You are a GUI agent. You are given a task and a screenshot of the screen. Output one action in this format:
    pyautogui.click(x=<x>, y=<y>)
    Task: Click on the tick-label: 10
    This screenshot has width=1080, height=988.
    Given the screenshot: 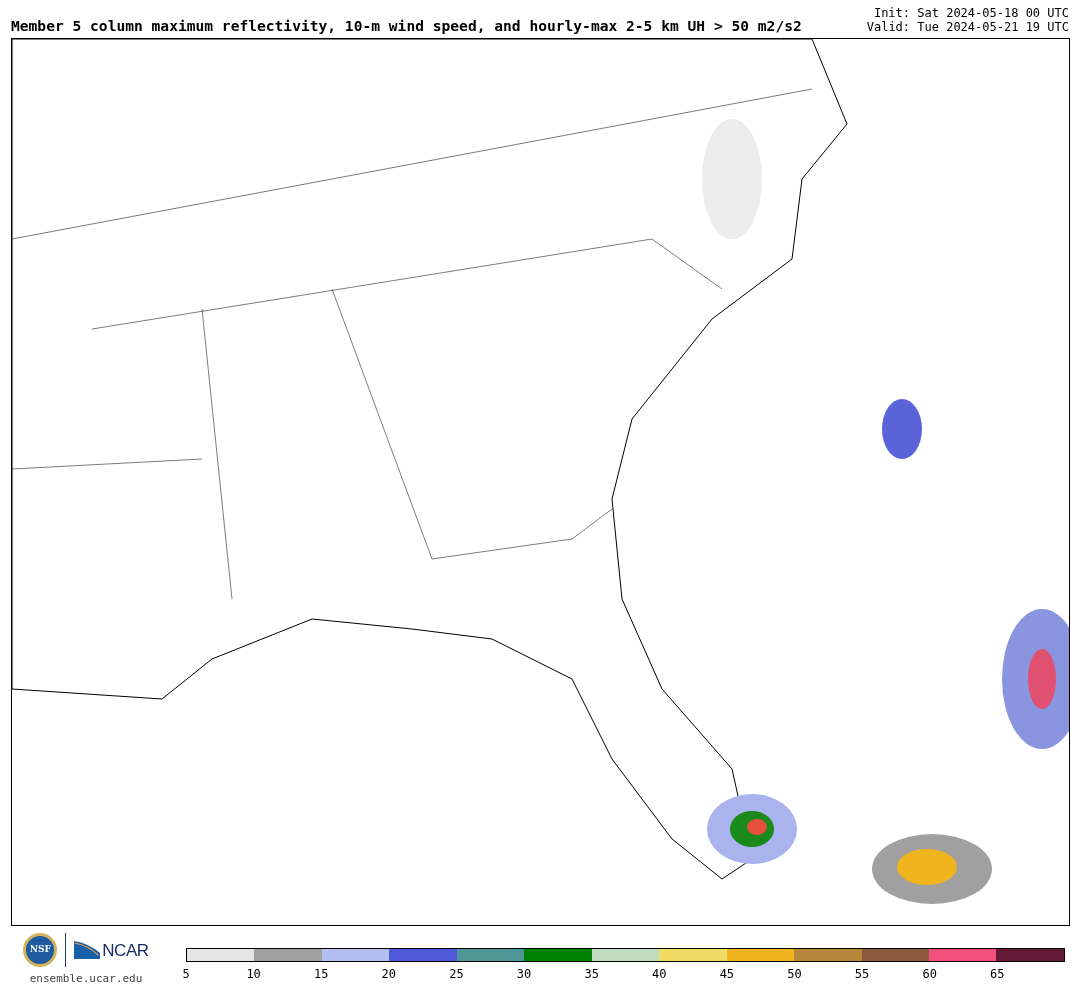 What is the action you would take?
    pyautogui.click(x=253, y=974)
    